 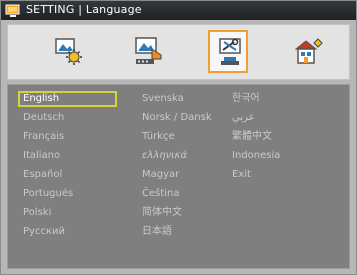 What do you see at coordinates (246, 99) in the screenshot?
I see `language-option-korean: 한국어` at bounding box center [246, 99].